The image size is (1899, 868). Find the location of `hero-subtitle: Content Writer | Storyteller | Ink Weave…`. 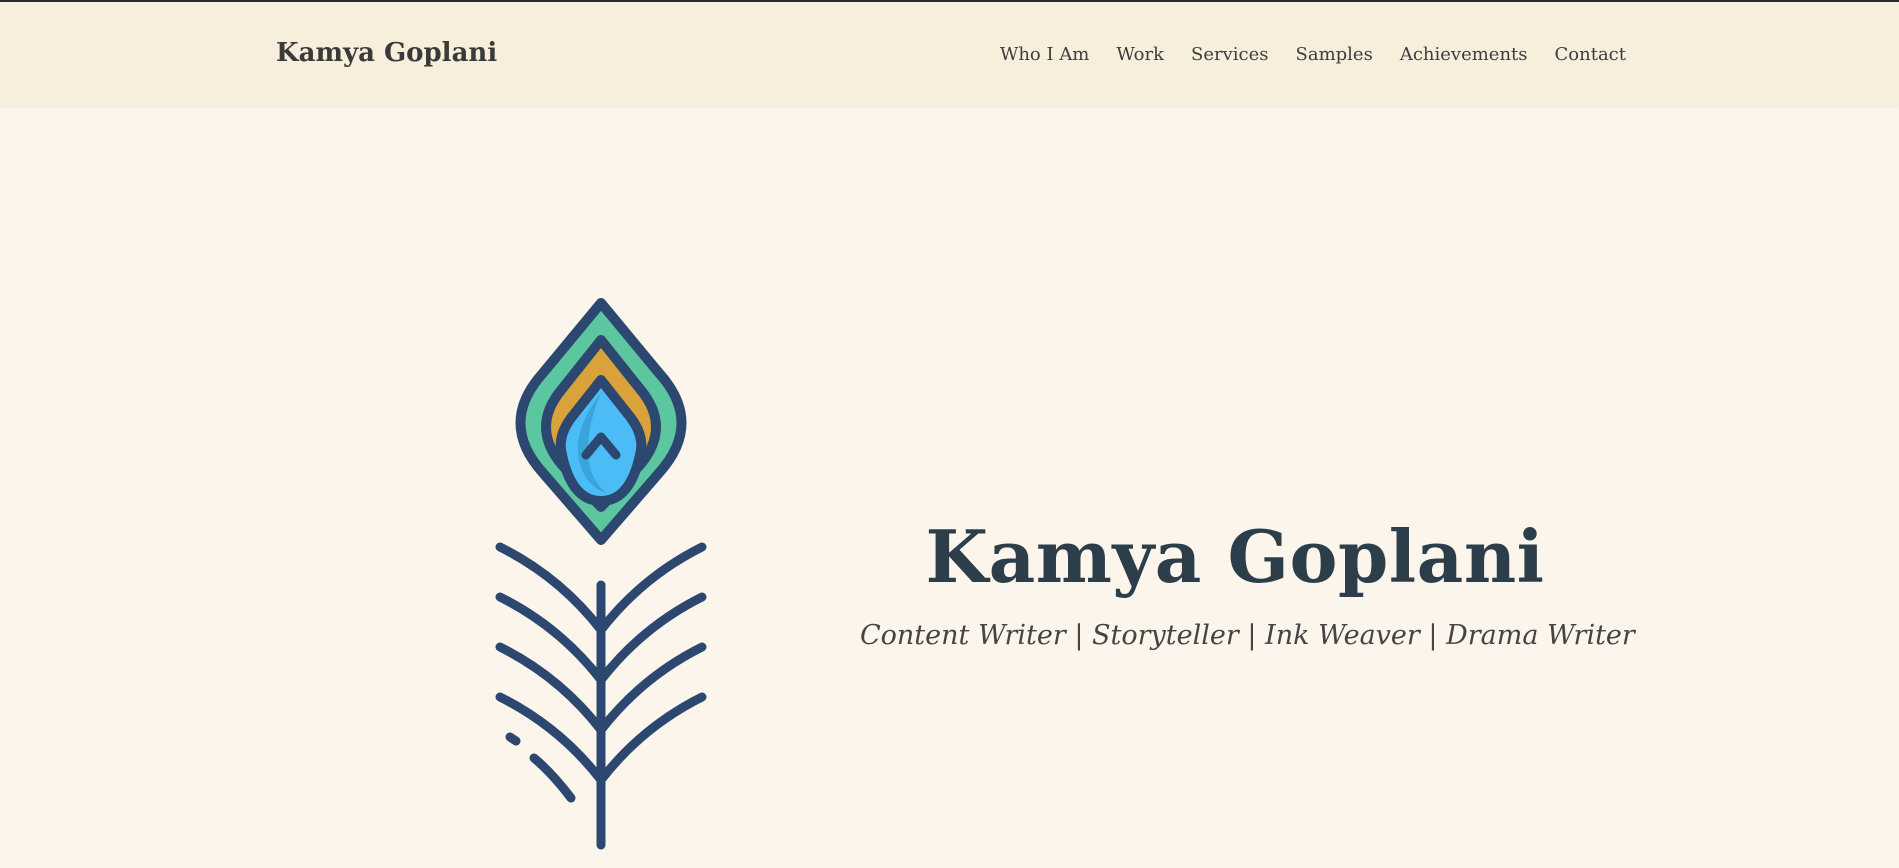

hero-subtitle: Content Writer | Storyteller | Ink Weave… is located at coordinates (1247, 635).